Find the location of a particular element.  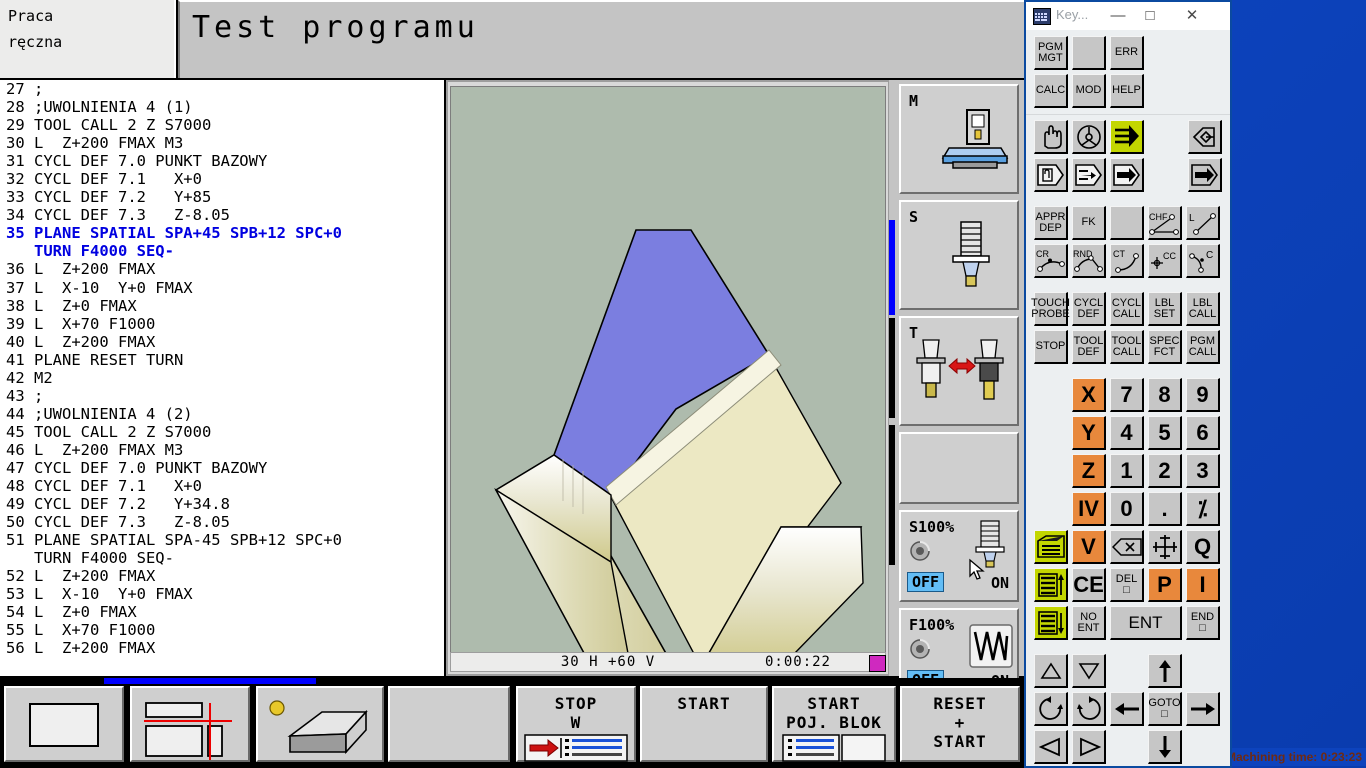

key-9: 9 is located at coordinates (1203, 395).